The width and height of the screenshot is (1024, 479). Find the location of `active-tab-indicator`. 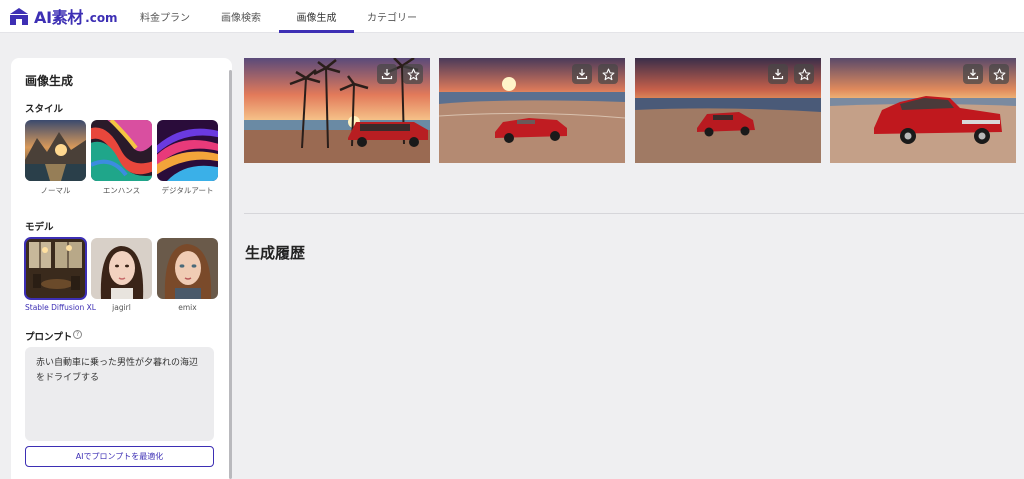

active-tab-indicator is located at coordinates (316, 31).